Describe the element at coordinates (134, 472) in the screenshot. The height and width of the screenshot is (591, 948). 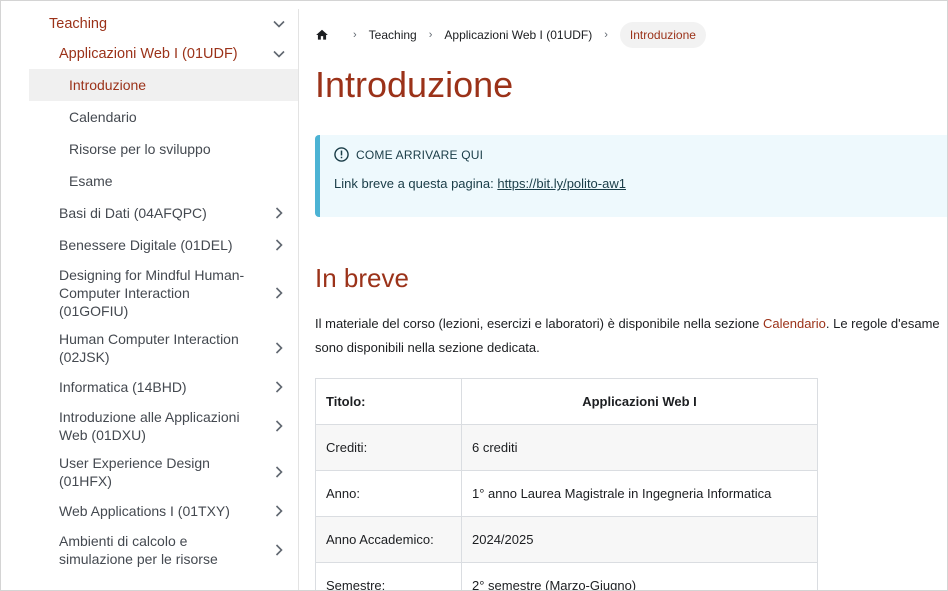
I see `sidebar-item-label: User Experience Design (01HFX)` at that location.